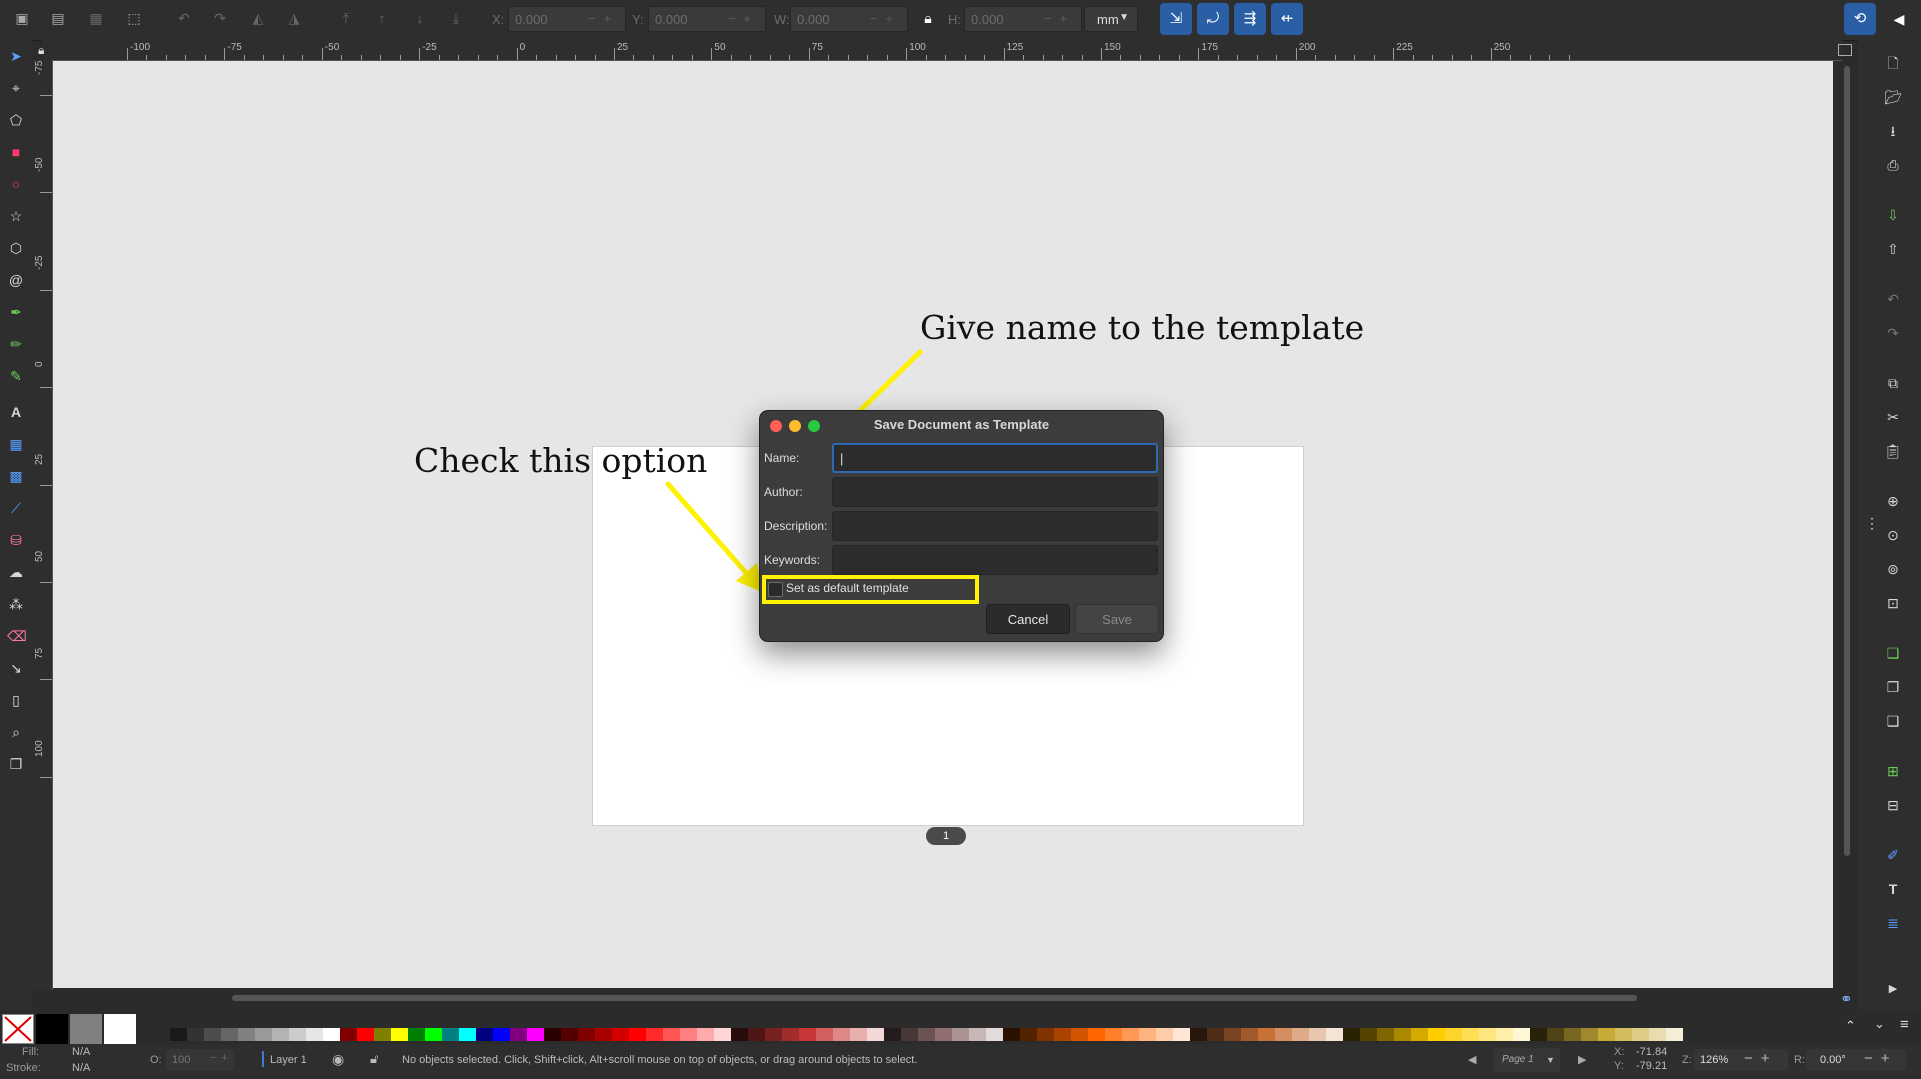 Image resolution: width=1921 pixels, height=1079 pixels. What do you see at coordinates (1893, 569) in the screenshot?
I see `zoom-page-icon: ⊚` at bounding box center [1893, 569].